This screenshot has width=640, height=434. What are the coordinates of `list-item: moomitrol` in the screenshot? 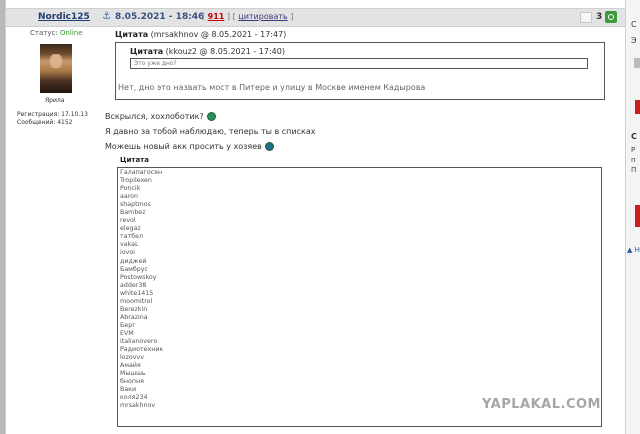 It's located at (136, 301).